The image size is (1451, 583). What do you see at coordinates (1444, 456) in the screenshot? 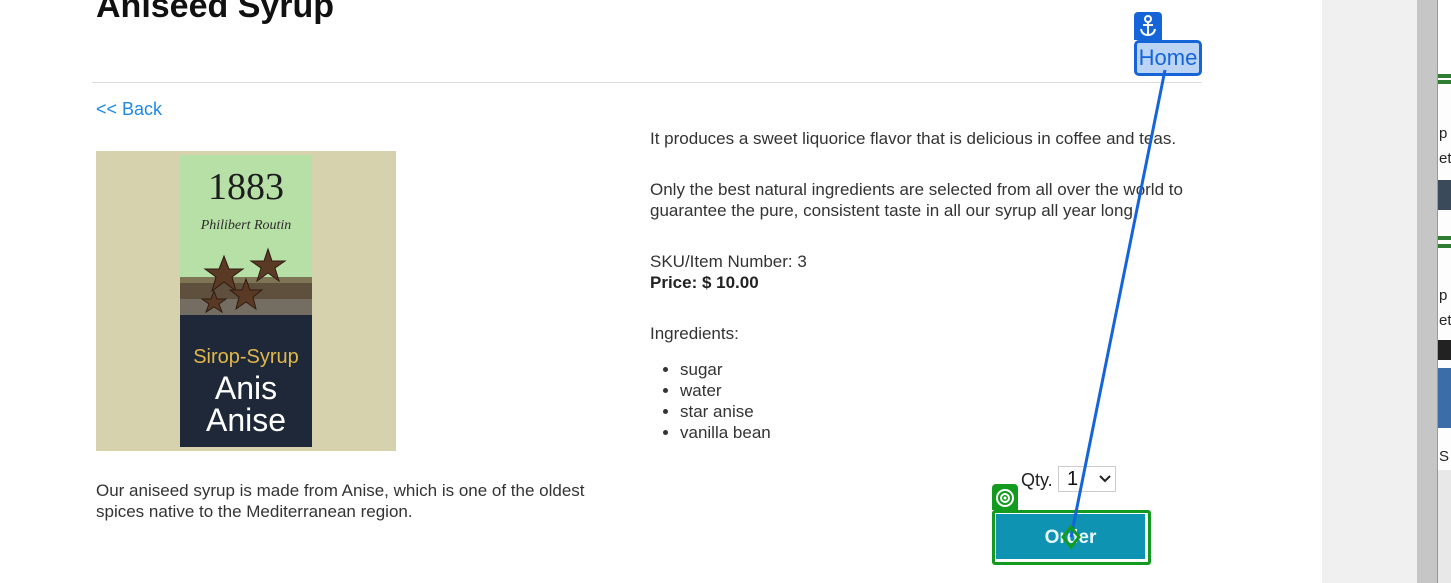
I see `edge-fragment: S` at bounding box center [1444, 456].